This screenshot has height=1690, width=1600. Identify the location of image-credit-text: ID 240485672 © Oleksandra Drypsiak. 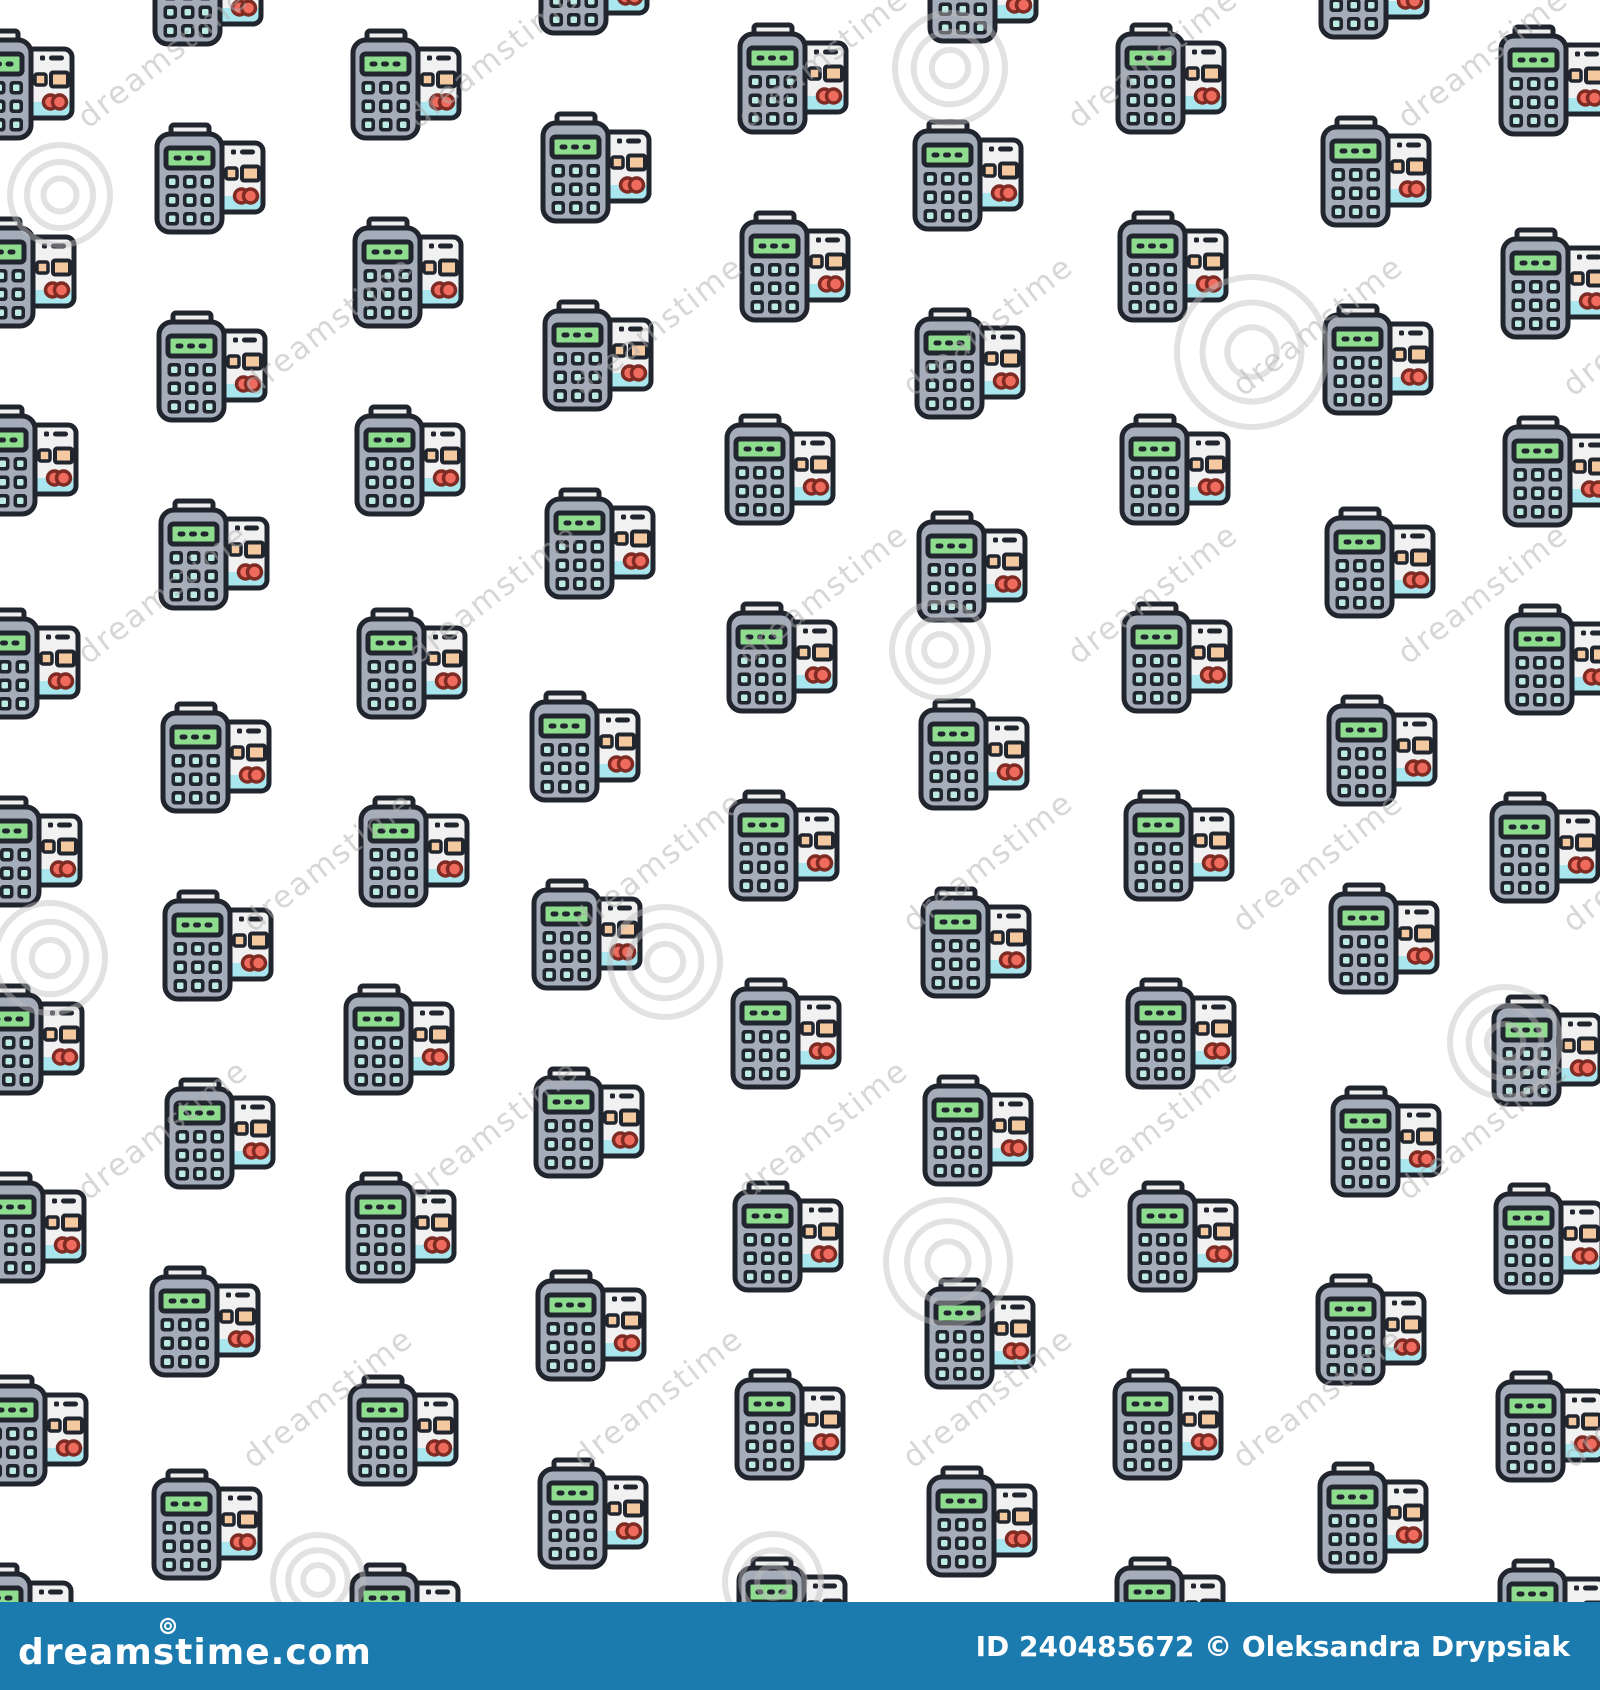
(1272, 1646).